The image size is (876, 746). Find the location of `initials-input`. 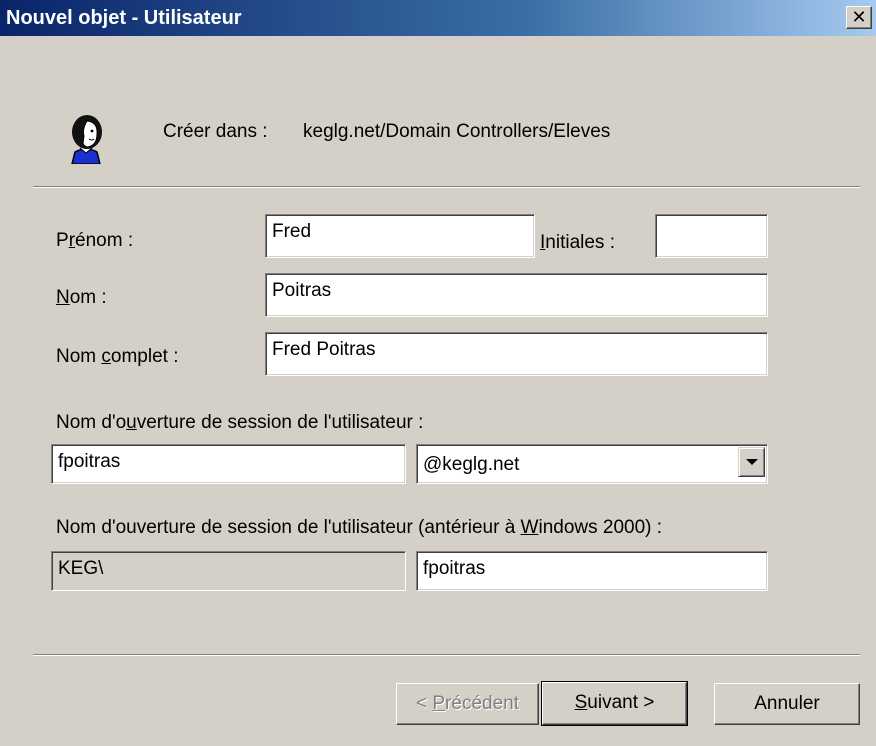

initials-input is located at coordinates (711, 236).